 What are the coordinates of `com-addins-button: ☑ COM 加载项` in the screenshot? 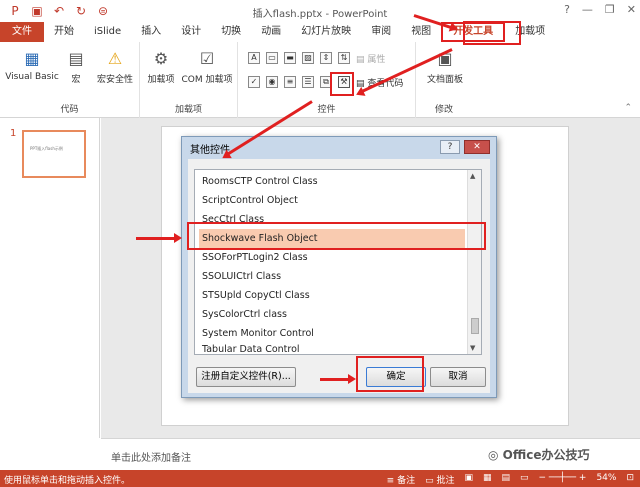 It's located at (207, 66).